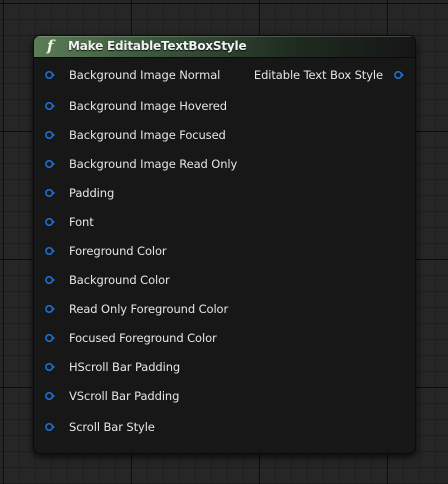 This screenshot has width=448, height=484. What do you see at coordinates (149, 309) in the screenshot?
I see `pin-label: Read Only Foreground Color` at bounding box center [149, 309].